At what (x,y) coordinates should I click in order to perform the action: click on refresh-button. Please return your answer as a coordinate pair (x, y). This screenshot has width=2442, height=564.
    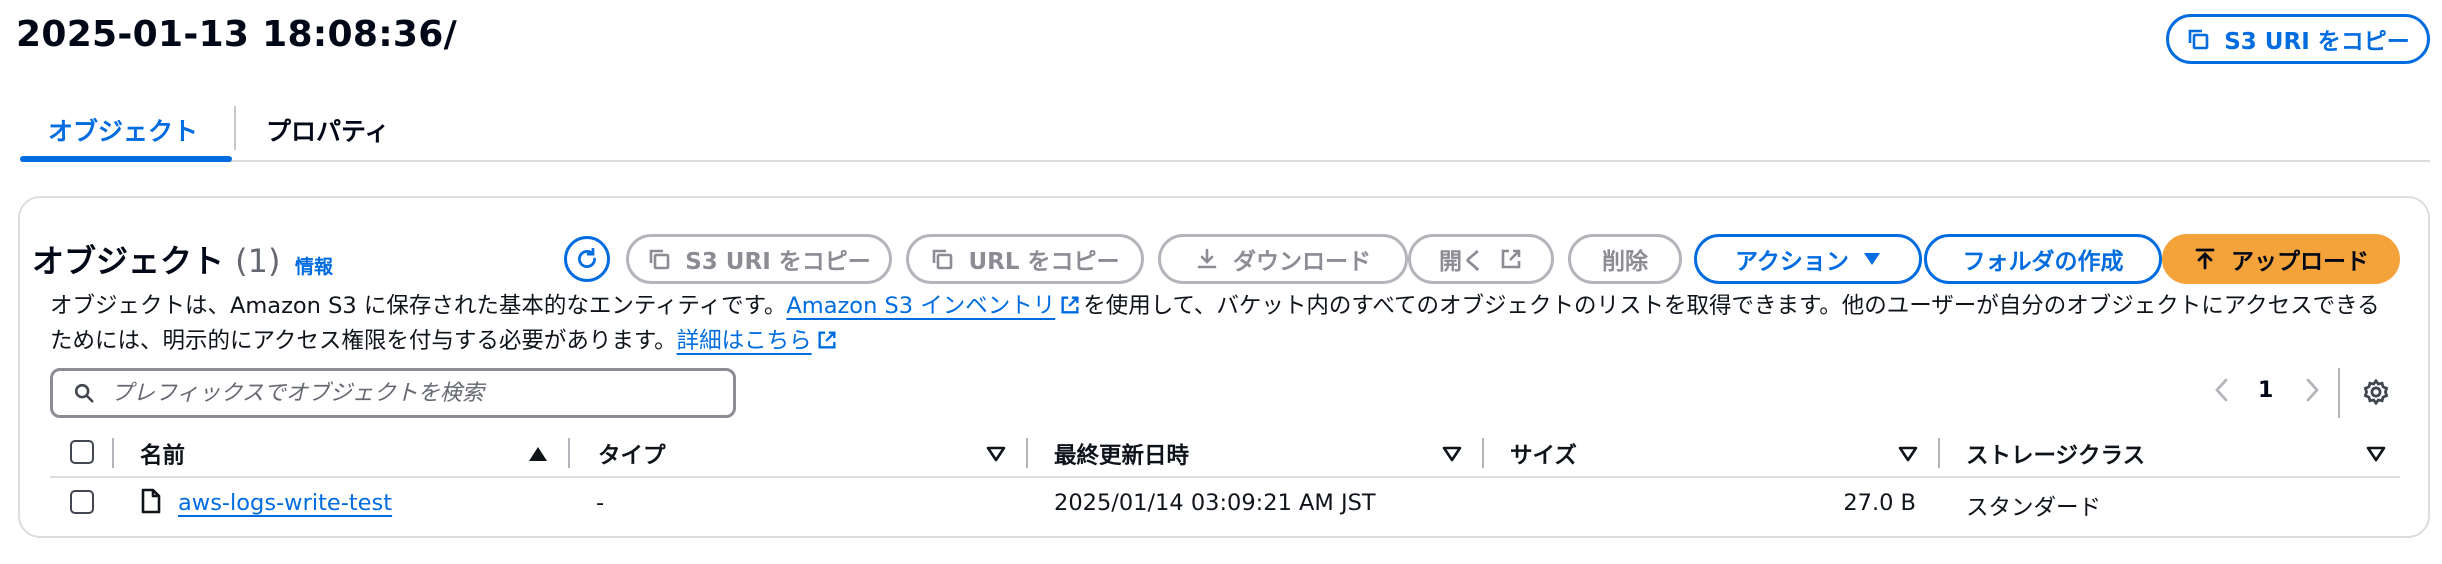
    Looking at the image, I should click on (587, 259).